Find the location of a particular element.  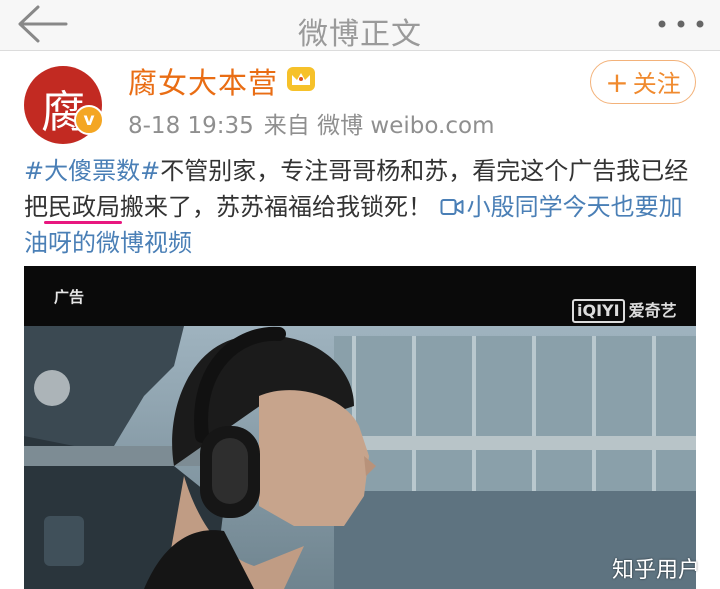

more-dots-icon is located at coordinates (681, 24).